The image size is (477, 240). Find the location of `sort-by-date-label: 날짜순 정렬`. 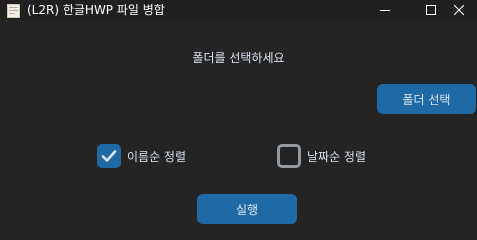

sort-by-date-label: 날짜순 정렬 is located at coordinates (337, 156).